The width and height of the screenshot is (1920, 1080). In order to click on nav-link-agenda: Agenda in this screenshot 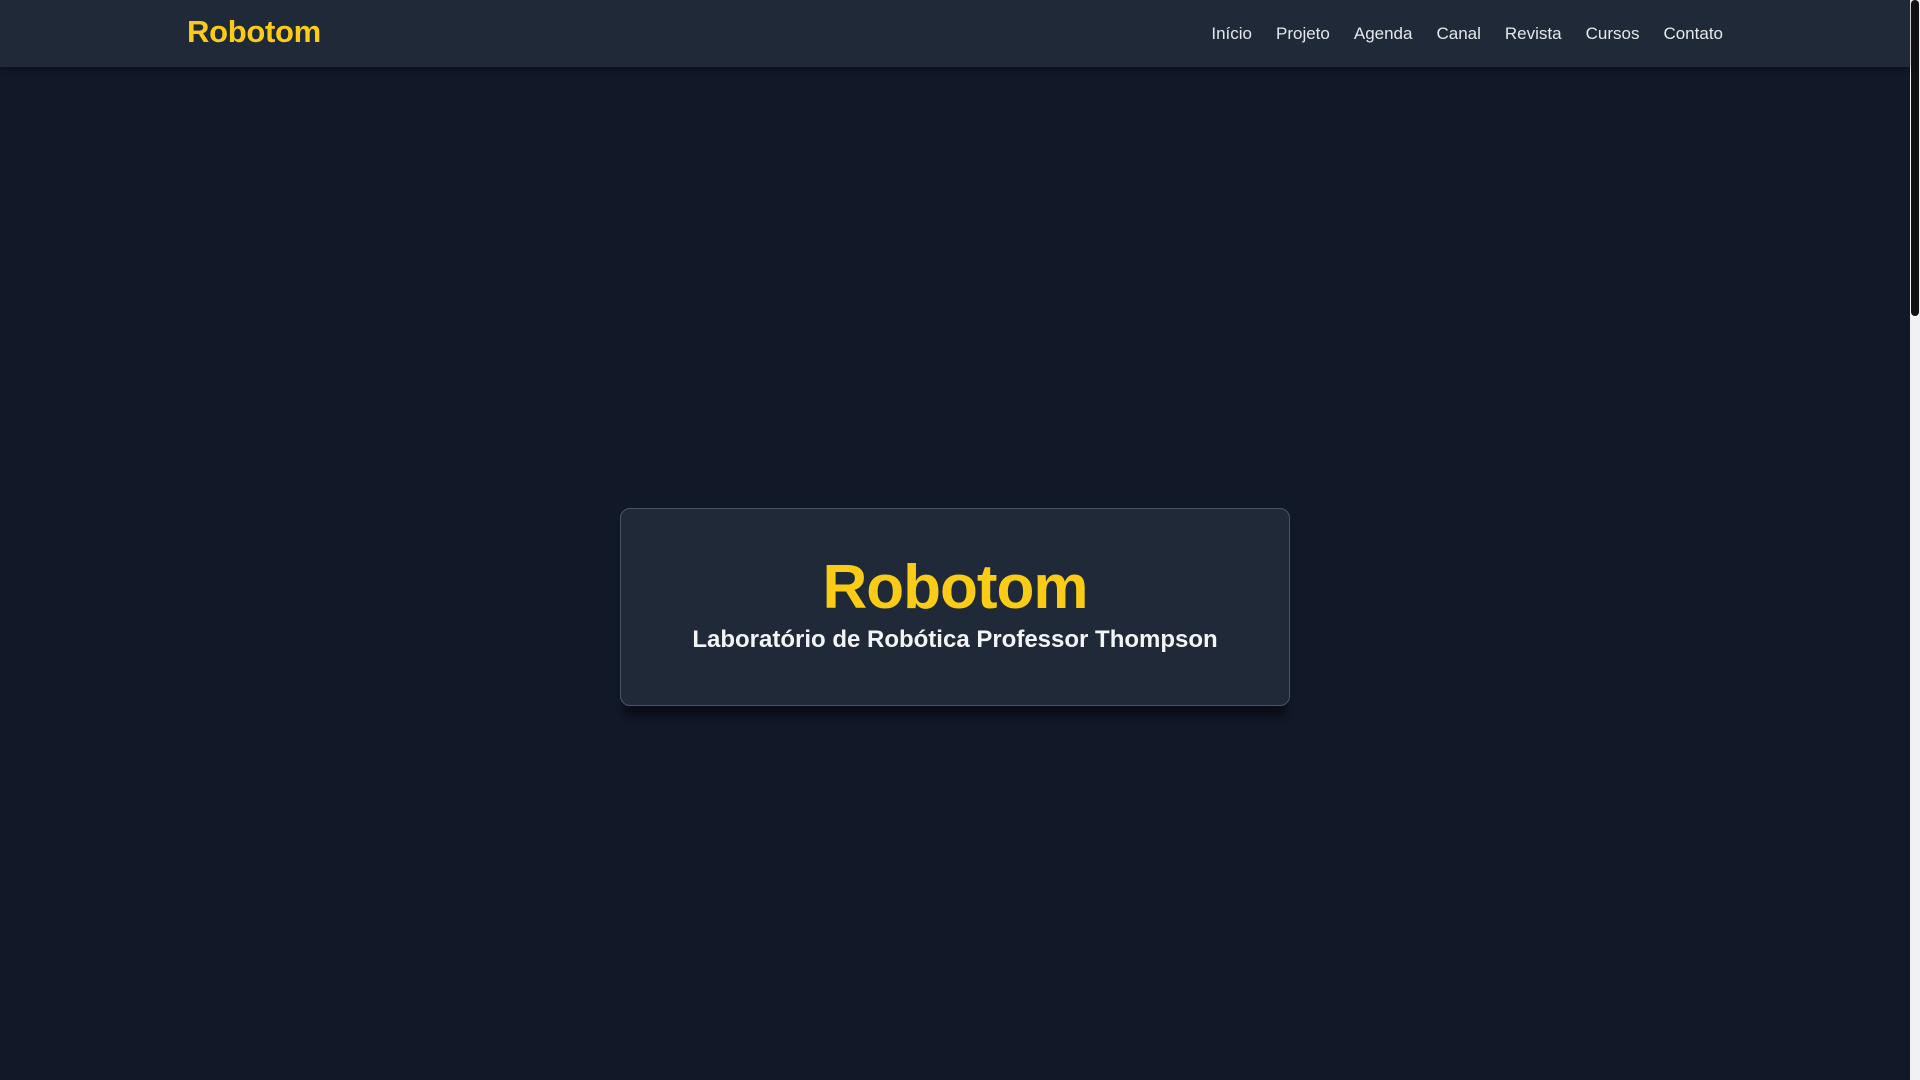, I will do `click(1383, 34)`.